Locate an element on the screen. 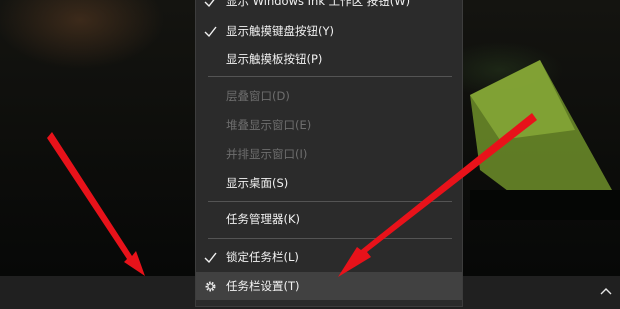 This screenshot has width=620, height=309. gear-icon is located at coordinates (210, 286).